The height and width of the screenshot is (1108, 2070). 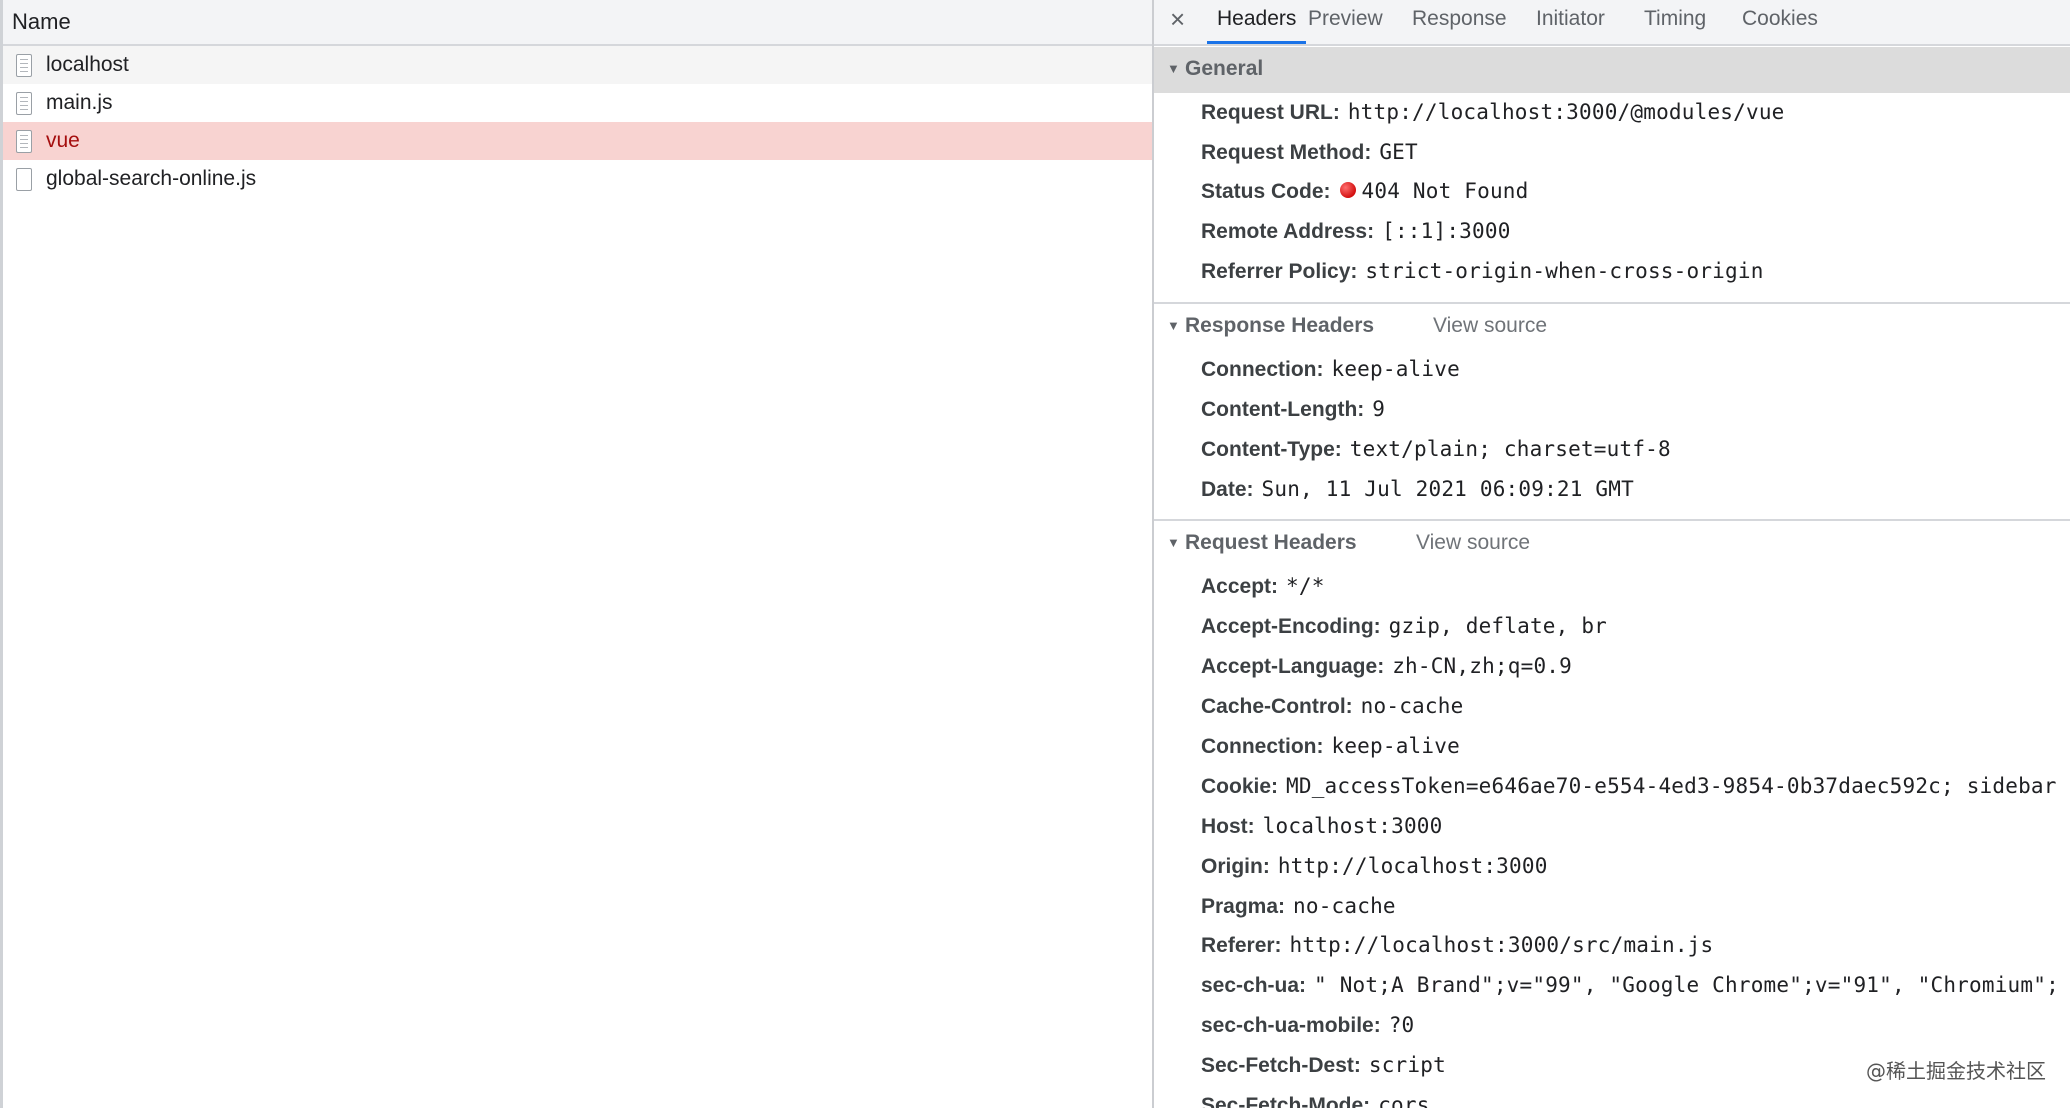 I want to click on section-title: Response Headers, so click(x=1280, y=325).